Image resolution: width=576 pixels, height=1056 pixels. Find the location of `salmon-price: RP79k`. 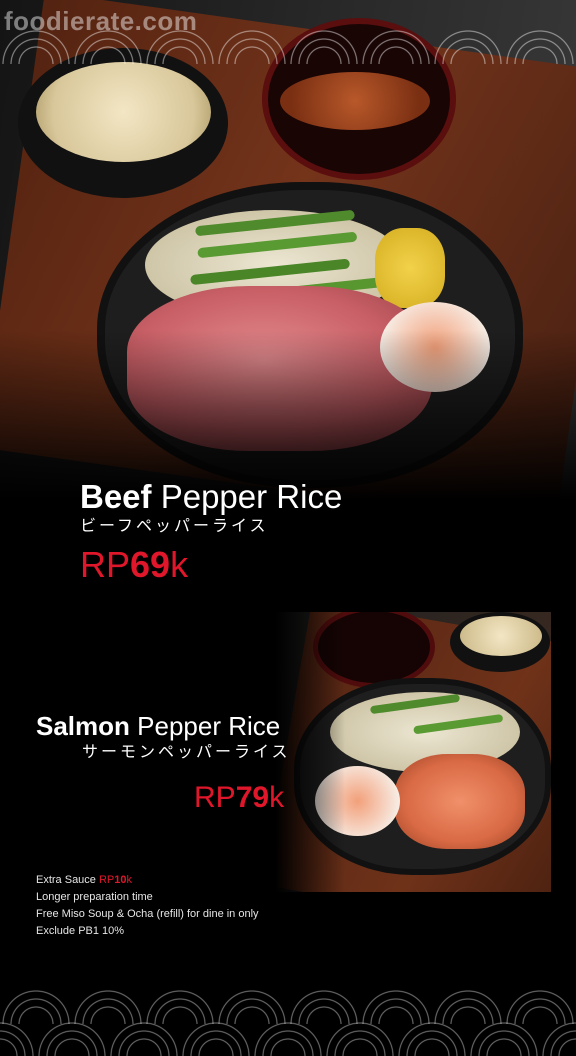

salmon-price: RP79k is located at coordinates (239, 798).